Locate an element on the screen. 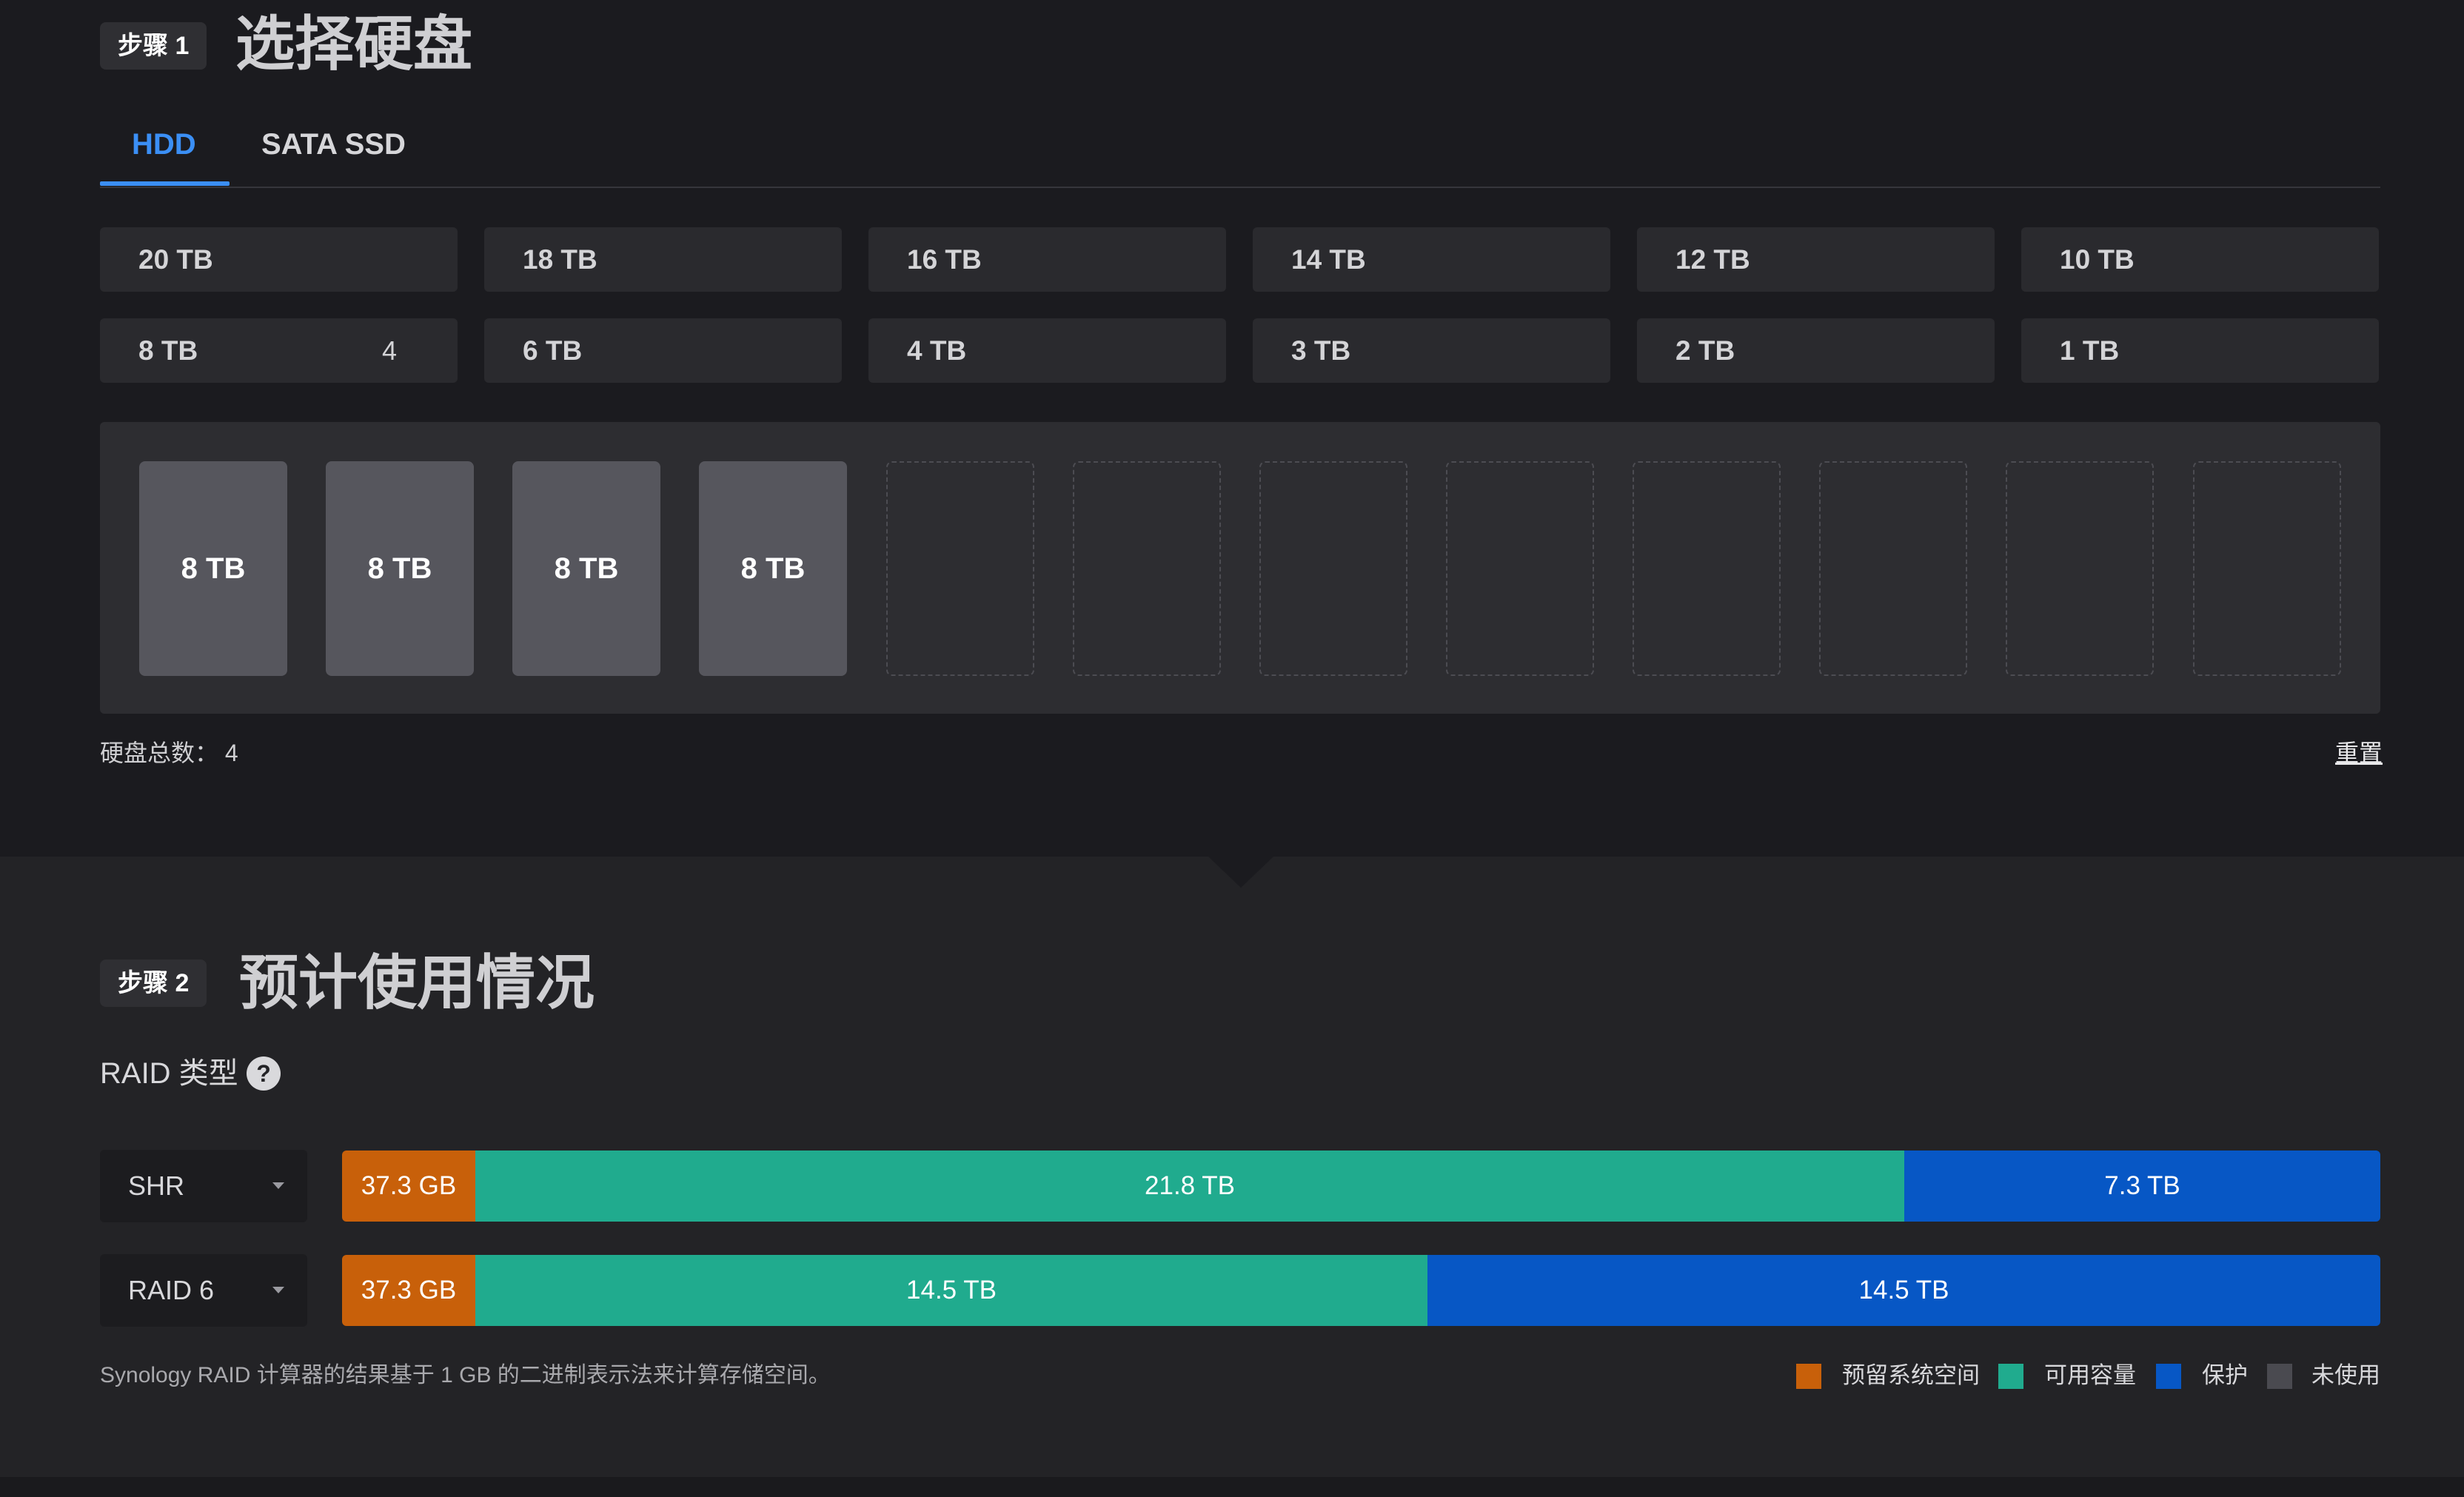  capacity-button-18tb: 18 TB is located at coordinates (663, 259).